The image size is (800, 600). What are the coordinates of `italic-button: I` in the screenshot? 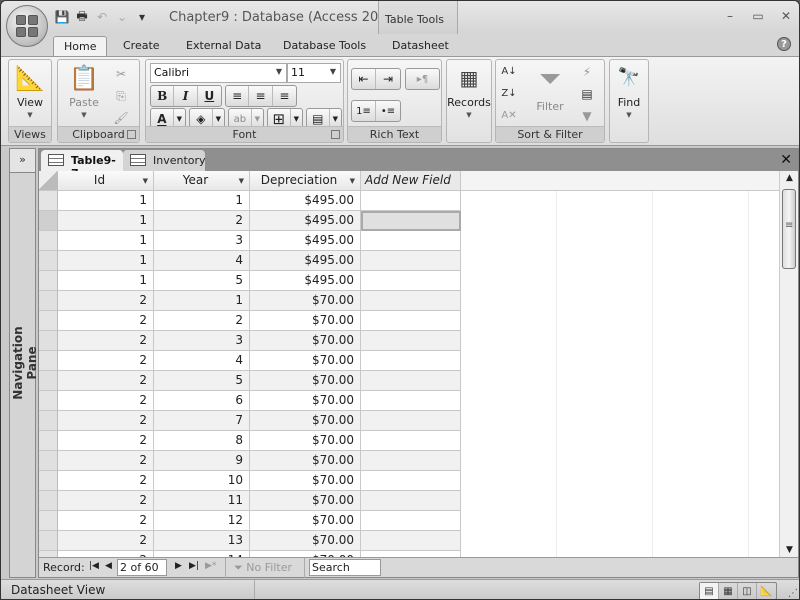 It's located at (186, 96).